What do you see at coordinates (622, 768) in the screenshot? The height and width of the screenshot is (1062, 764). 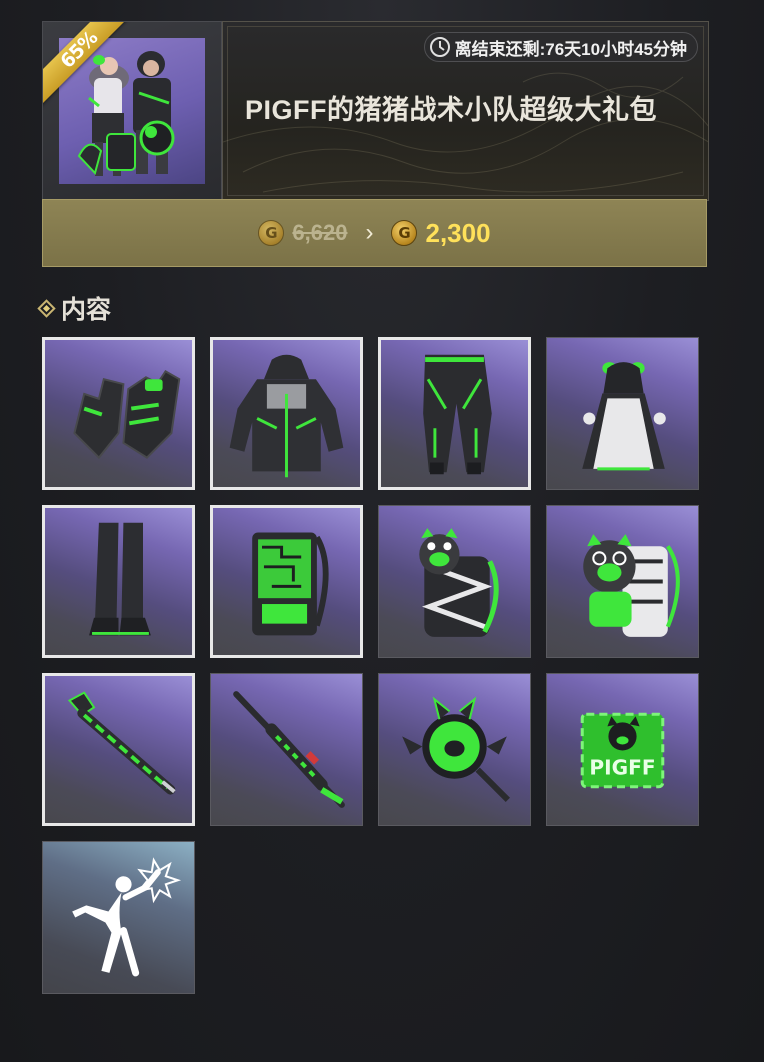 I see `spray-label: PIGFF` at bounding box center [622, 768].